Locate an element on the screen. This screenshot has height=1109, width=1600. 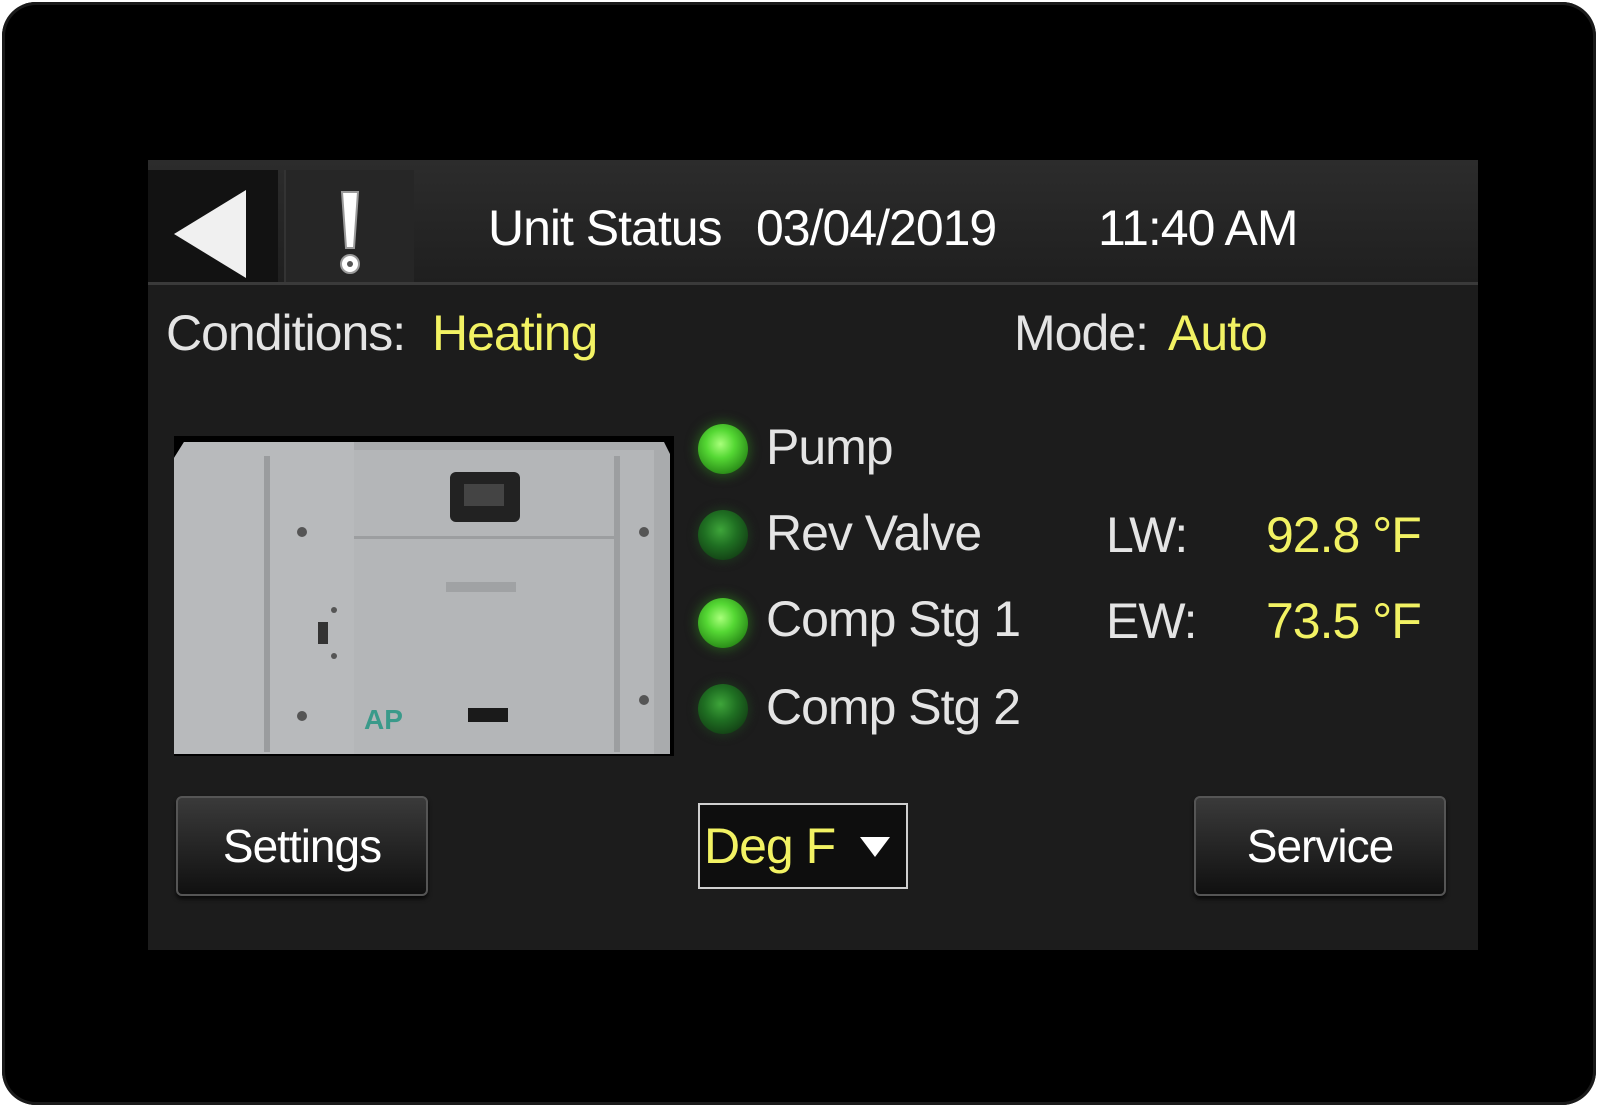
alert-button is located at coordinates (349, 226).